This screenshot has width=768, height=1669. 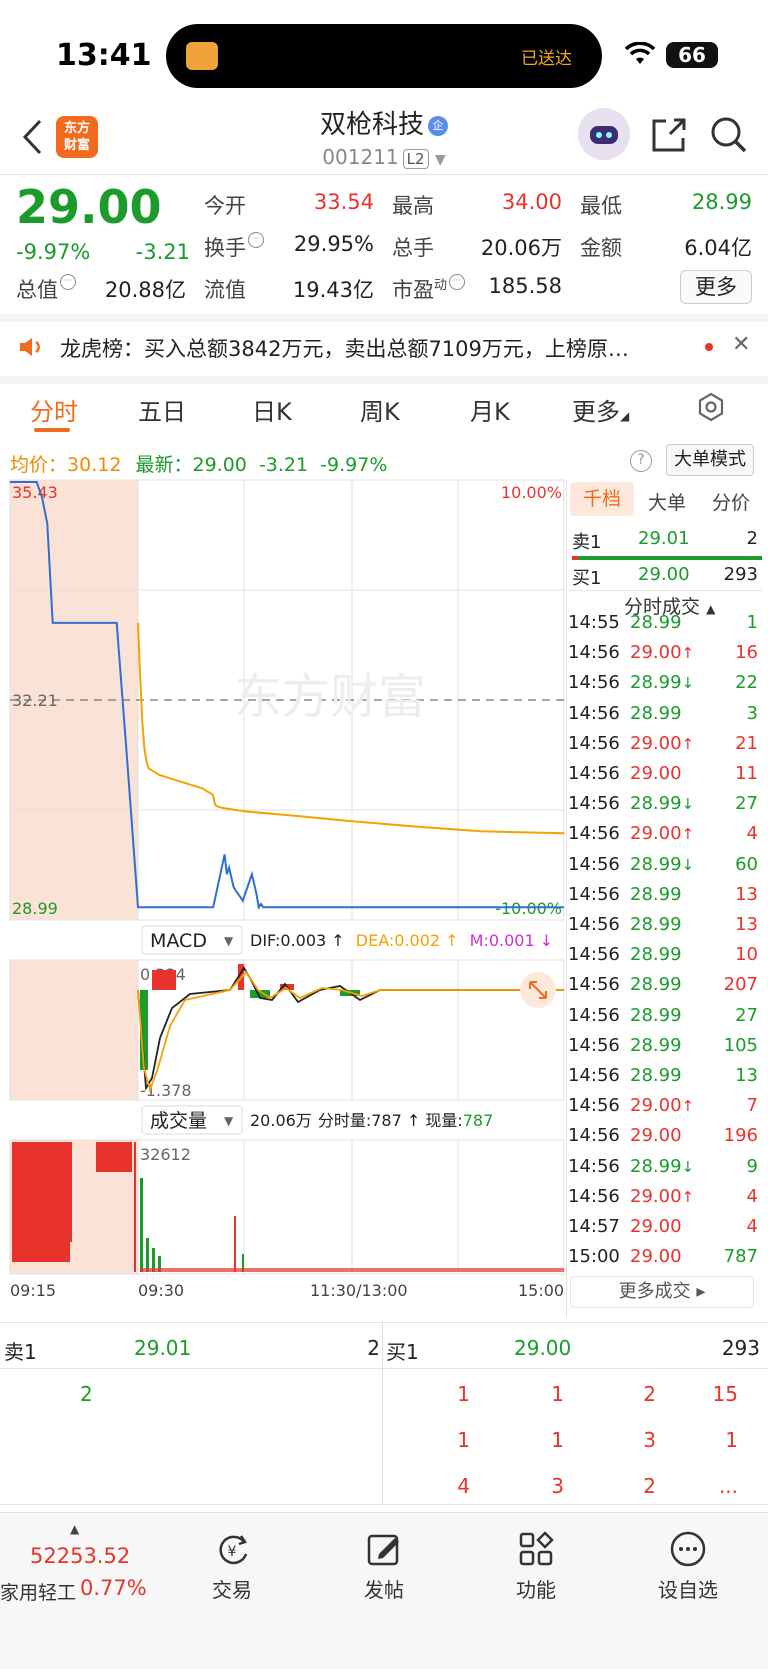 I want to click on status-time: 13:41, so click(x=104, y=55).